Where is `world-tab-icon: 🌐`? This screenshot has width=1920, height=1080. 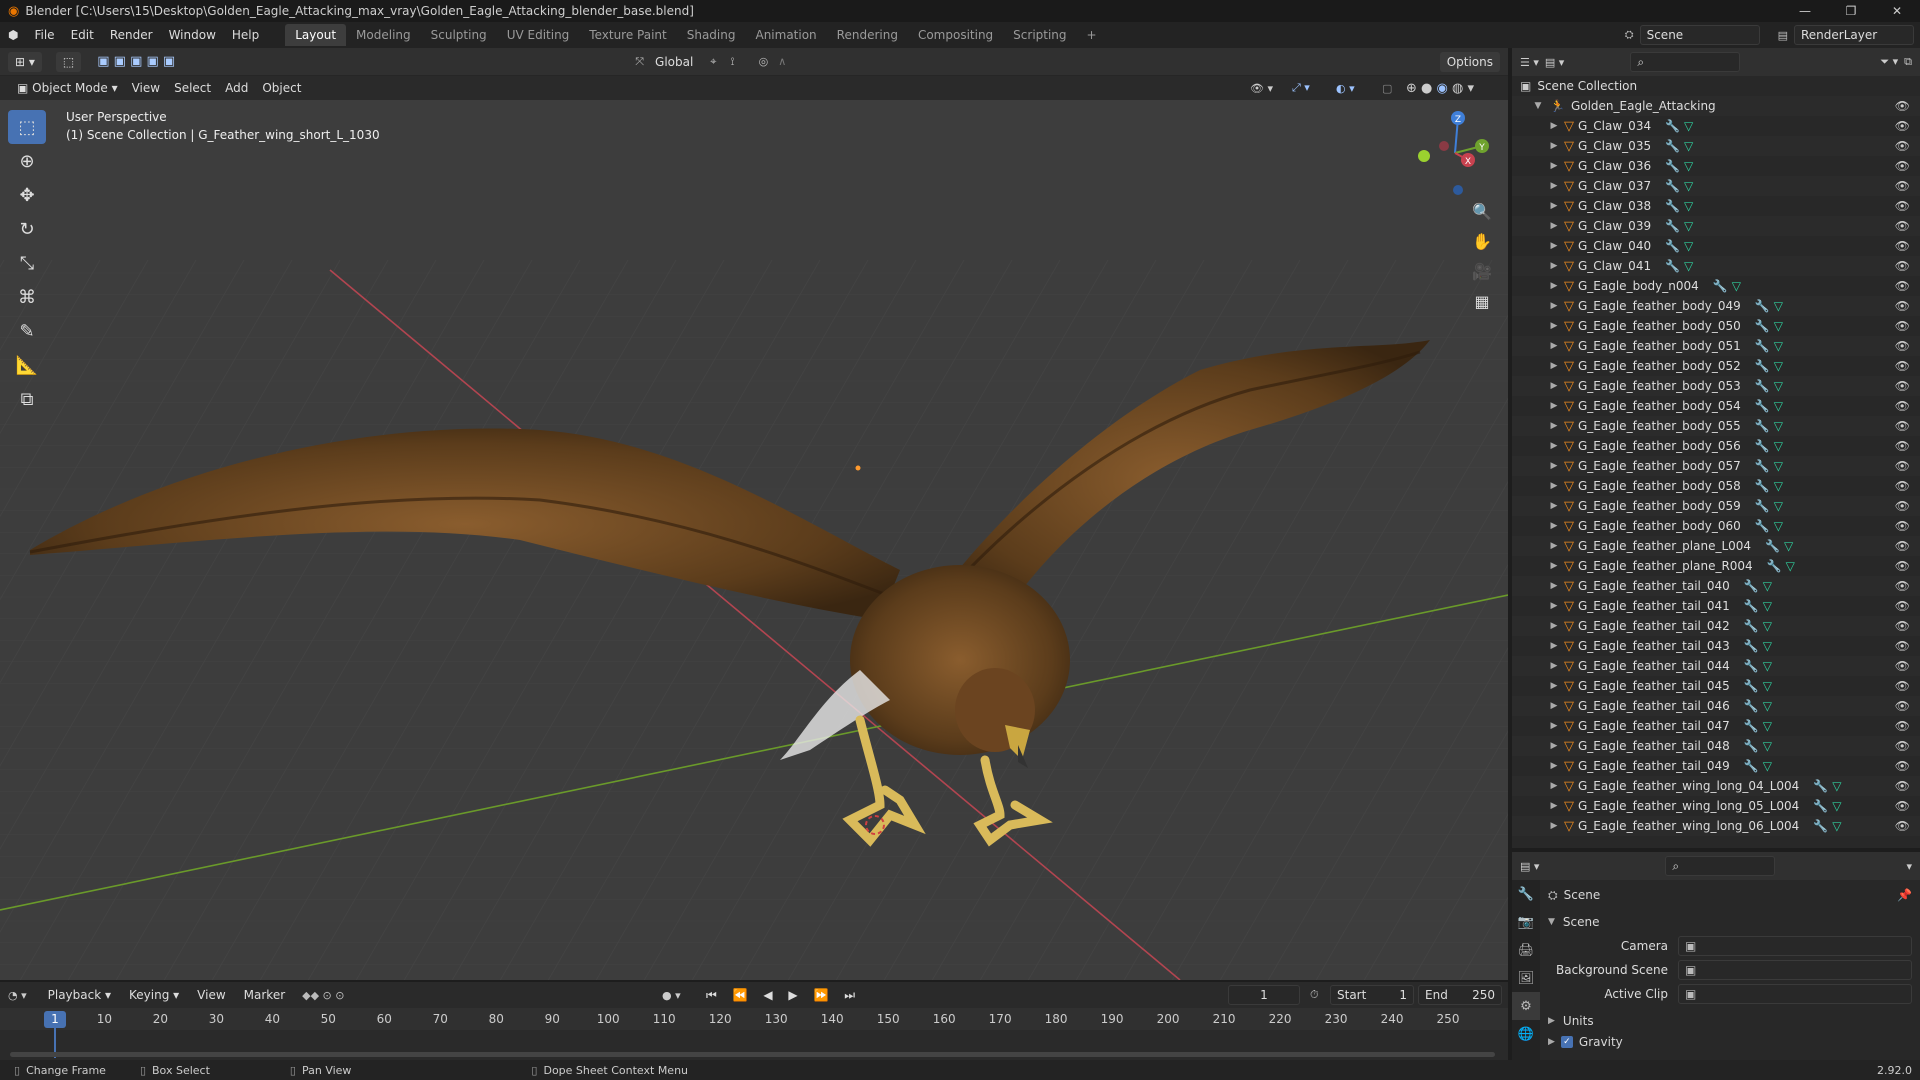
world-tab-icon: 🌐 is located at coordinates (1526, 1034).